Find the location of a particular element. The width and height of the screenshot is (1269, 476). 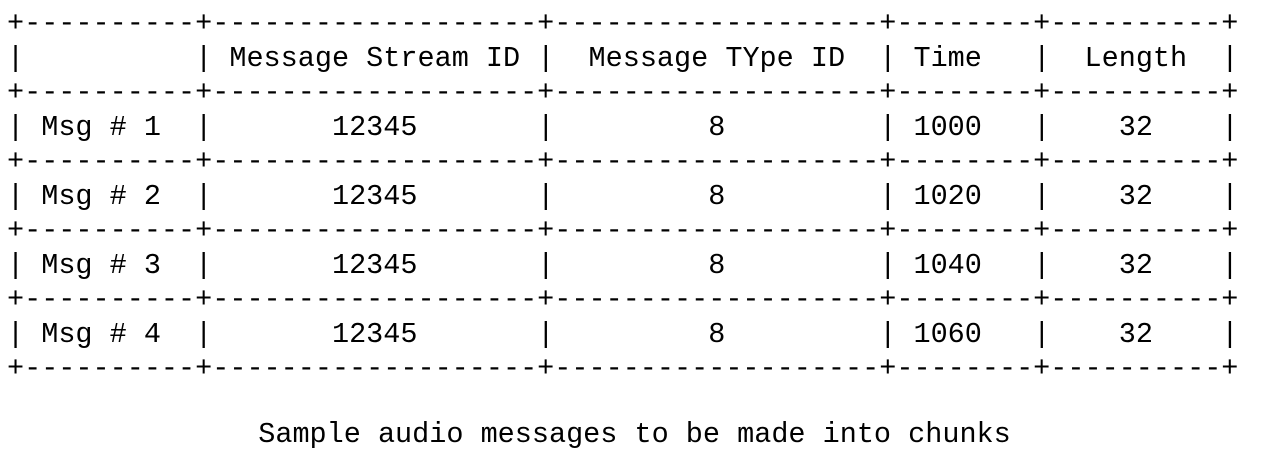

table-cell: Msg # 4 is located at coordinates (110, 334).